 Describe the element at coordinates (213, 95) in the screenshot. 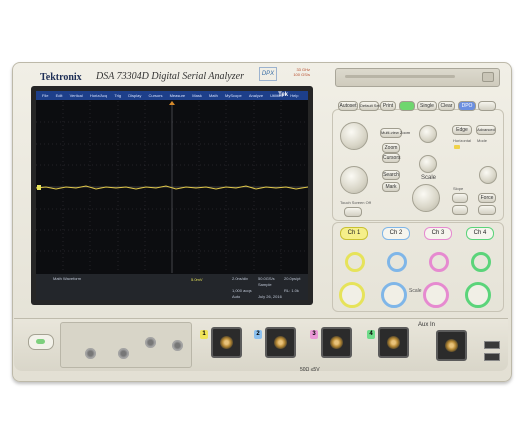

I see `menu-math: Math` at that location.